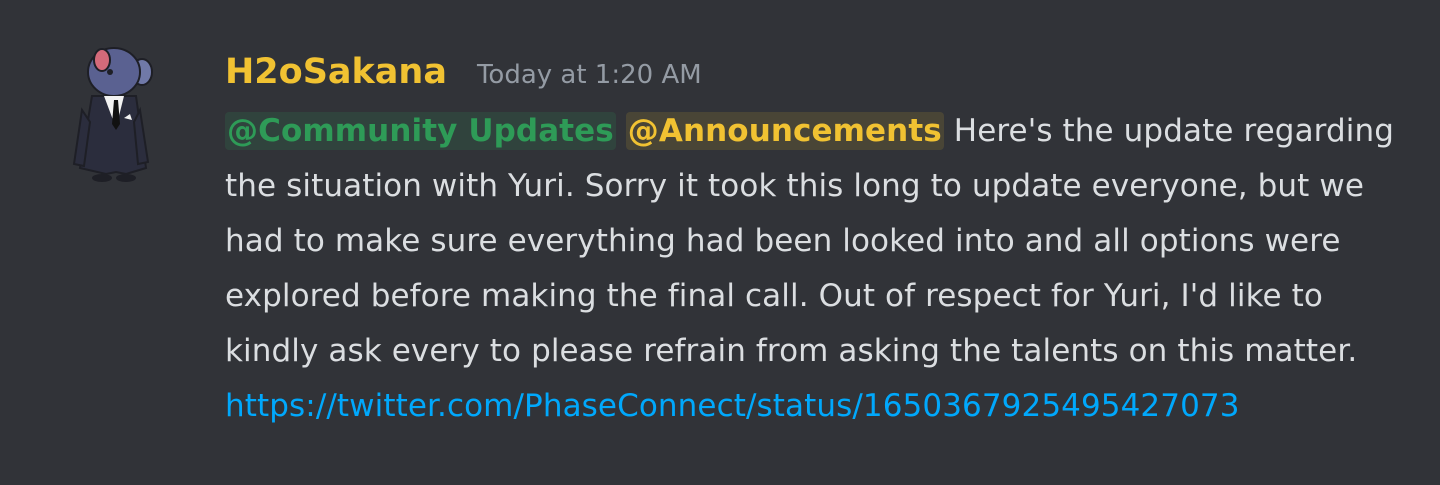 The width and height of the screenshot is (1440, 485). What do you see at coordinates (784, 131) in the screenshot?
I see `mention-announcements: @Announcements` at bounding box center [784, 131].